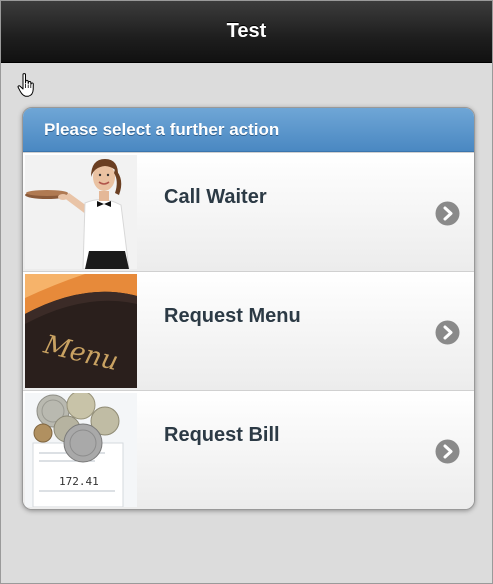 This screenshot has height=584, width=493. I want to click on item-label-call-waiter: Call Waiter, so click(215, 197).